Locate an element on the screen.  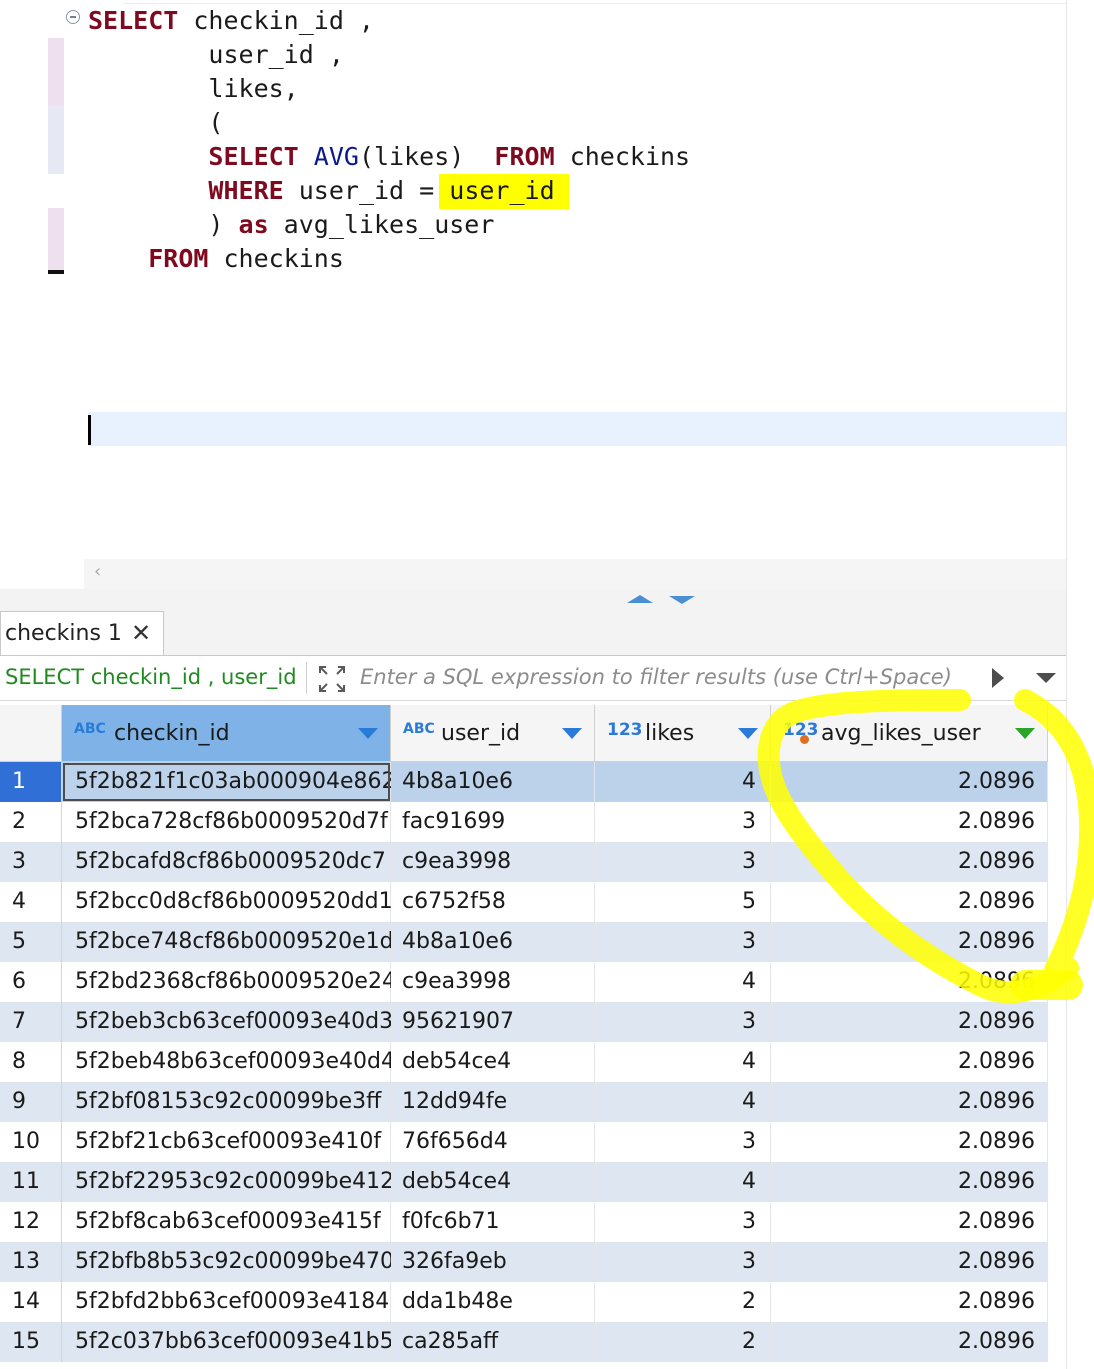
cell-checkin-id: 5f2bfd2bb63cef00093e4184 is located at coordinates (226, 1302).